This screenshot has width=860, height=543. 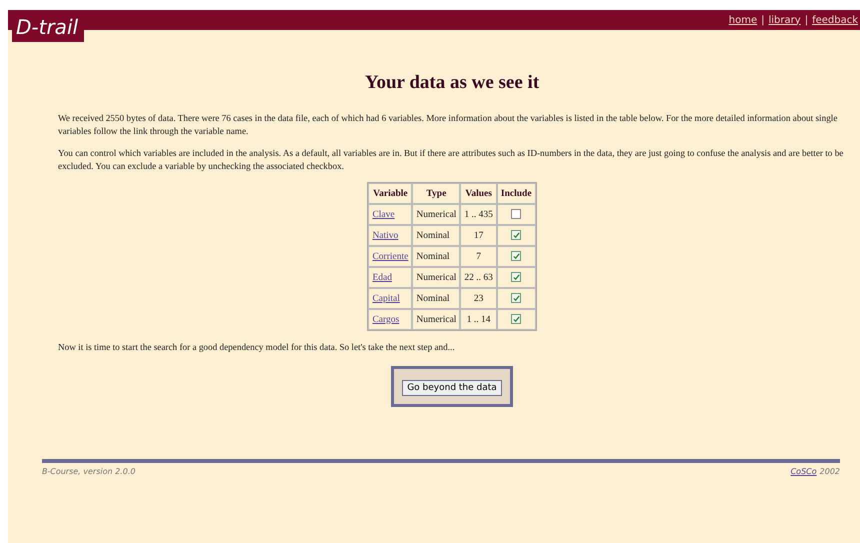 What do you see at coordinates (478, 319) in the screenshot?
I see `table-cell: 1 .. 14` at bounding box center [478, 319].